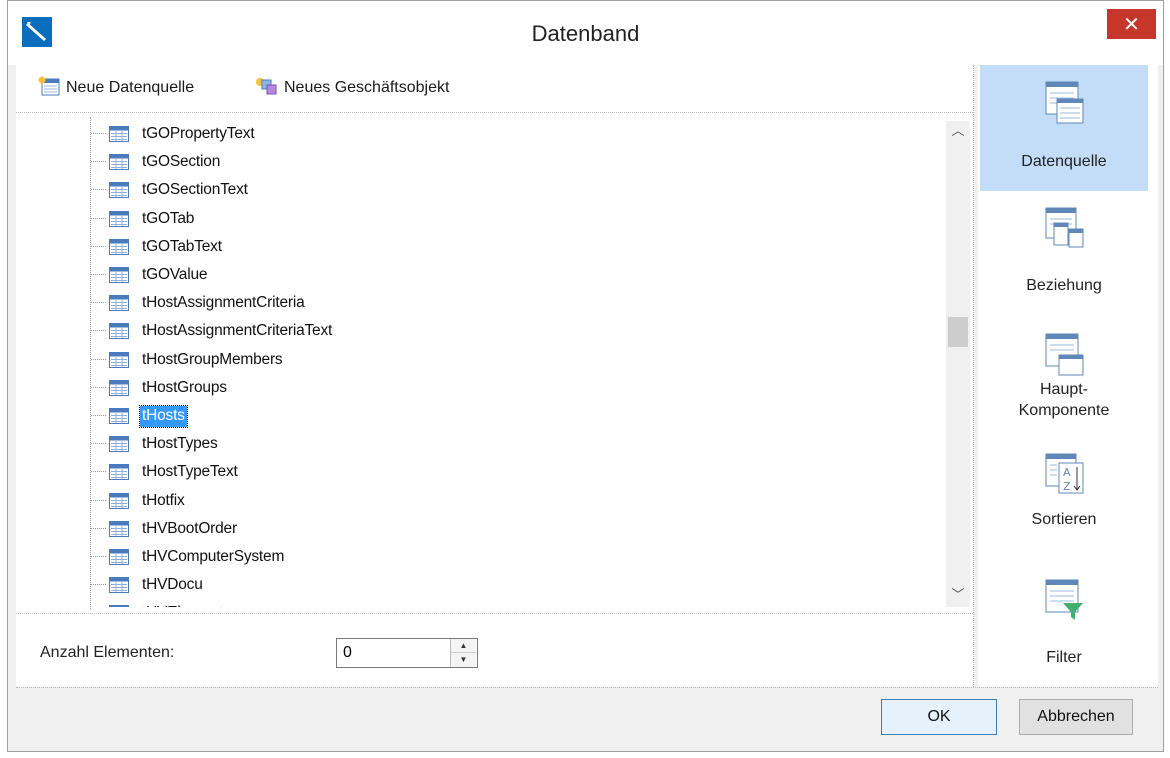 This screenshot has height=758, width=1170. I want to click on scroll-down-arrow-icon: ﹀, so click(958, 596).